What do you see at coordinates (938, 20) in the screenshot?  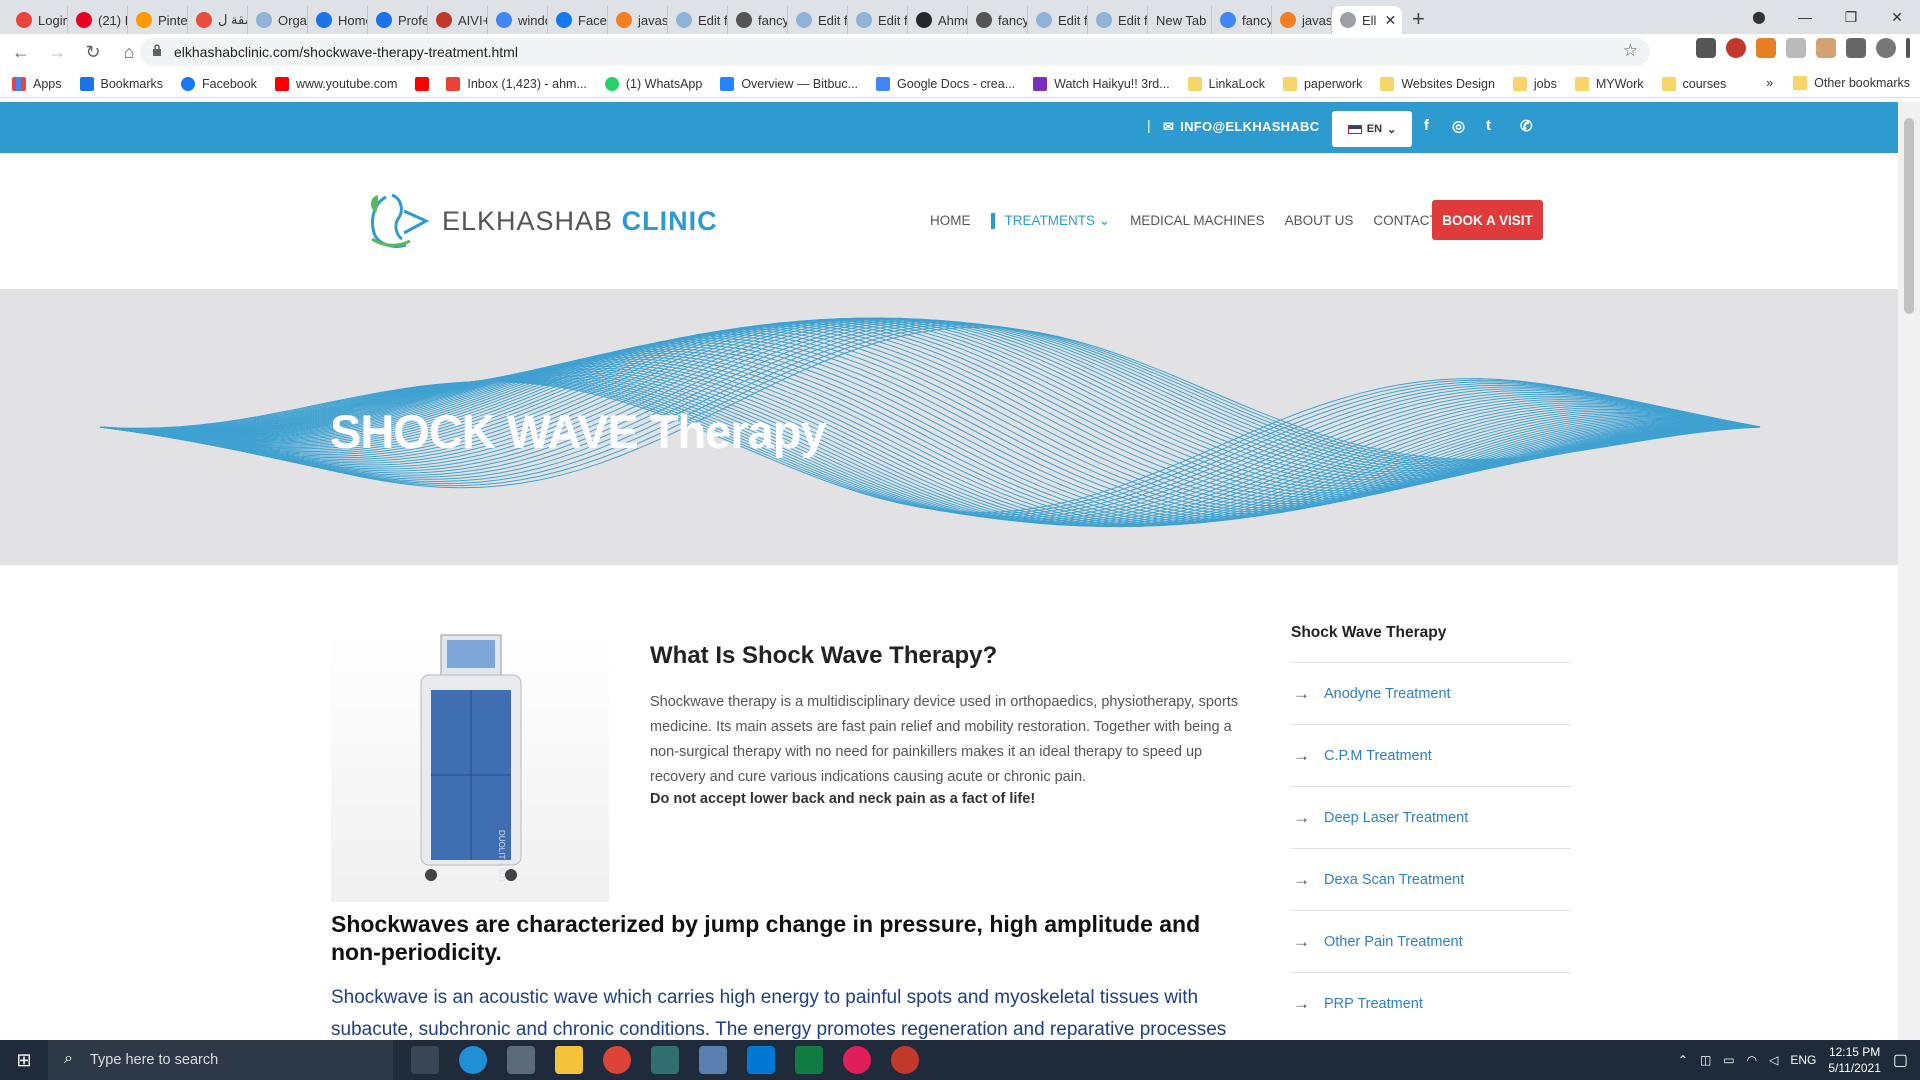 I see `browser-tab: Ahme` at bounding box center [938, 20].